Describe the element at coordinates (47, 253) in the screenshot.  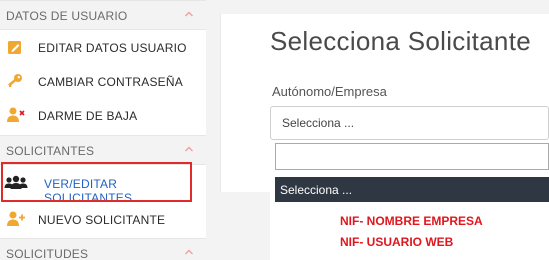
I see `section-header-label: SOLICITUDES` at that location.